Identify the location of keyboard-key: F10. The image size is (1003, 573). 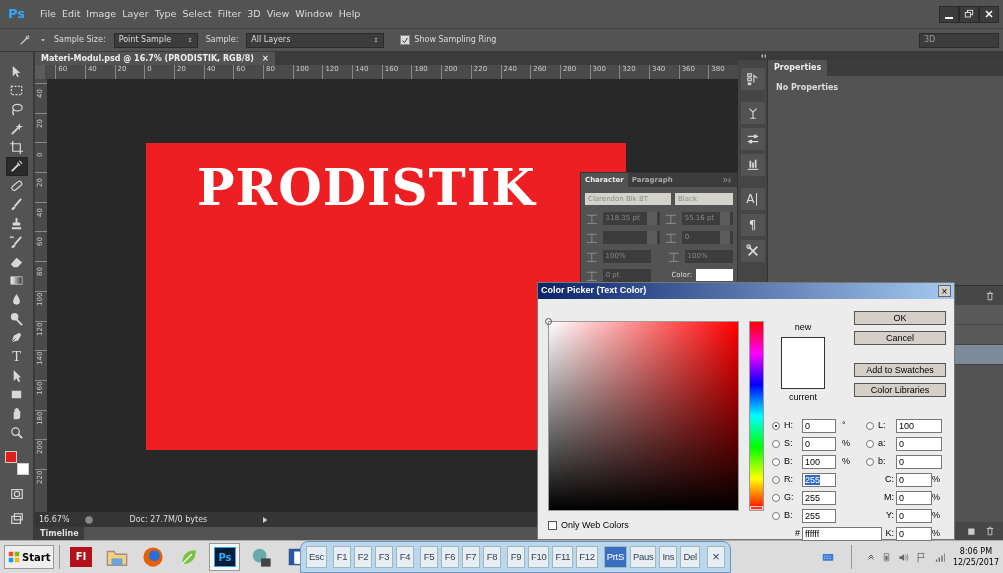
(538, 557).